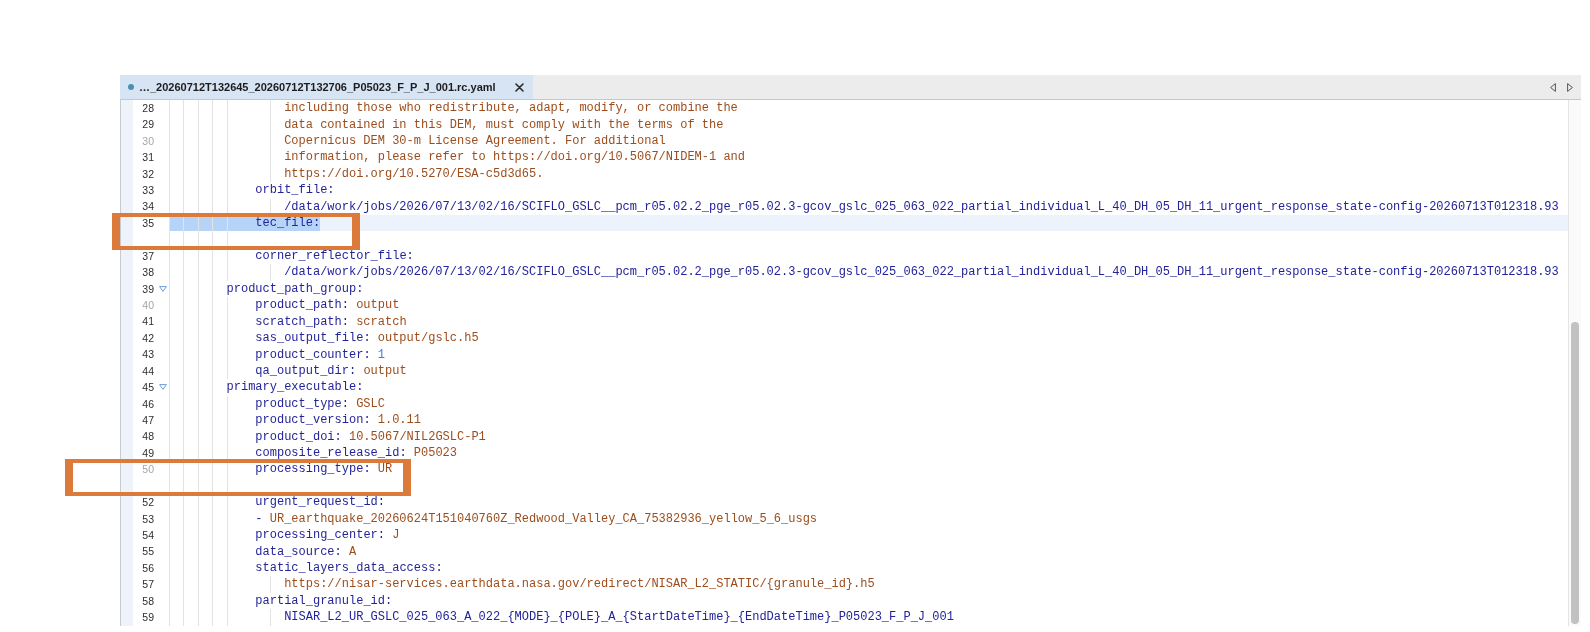 The image size is (1590, 632). What do you see at coordinates (295, 190) in the screenshot?
I see `yaml-key: orbit_file:` at bounding box center [295, 190].